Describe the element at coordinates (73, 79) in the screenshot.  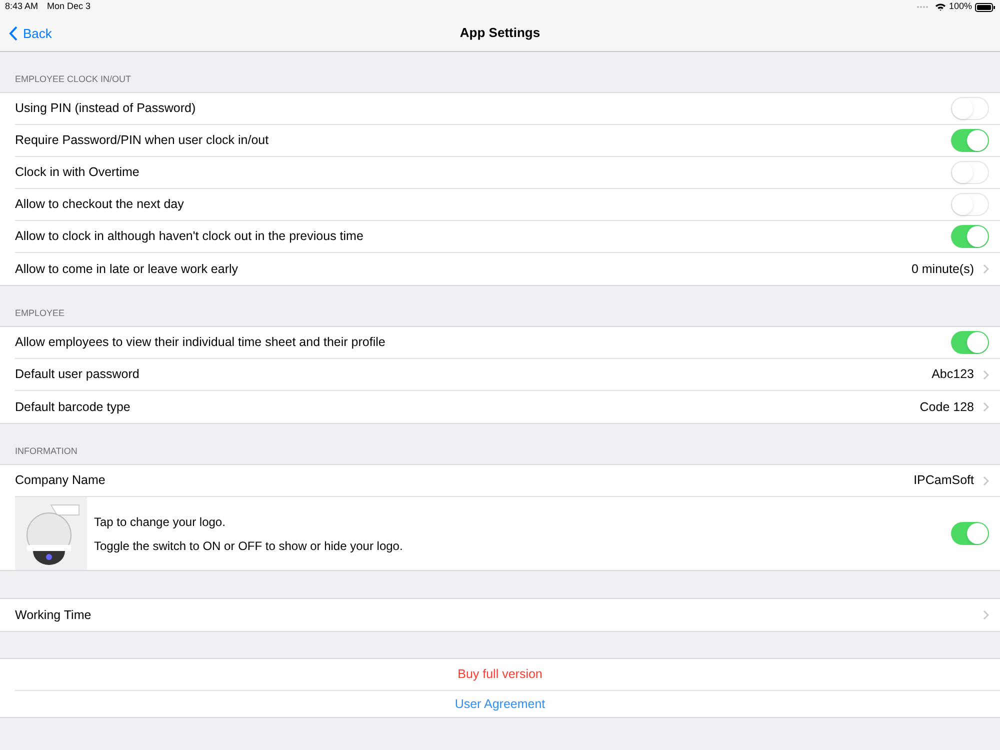
I see `section-header: EMPLOYEE CLOCK IN/OUT` at that location.